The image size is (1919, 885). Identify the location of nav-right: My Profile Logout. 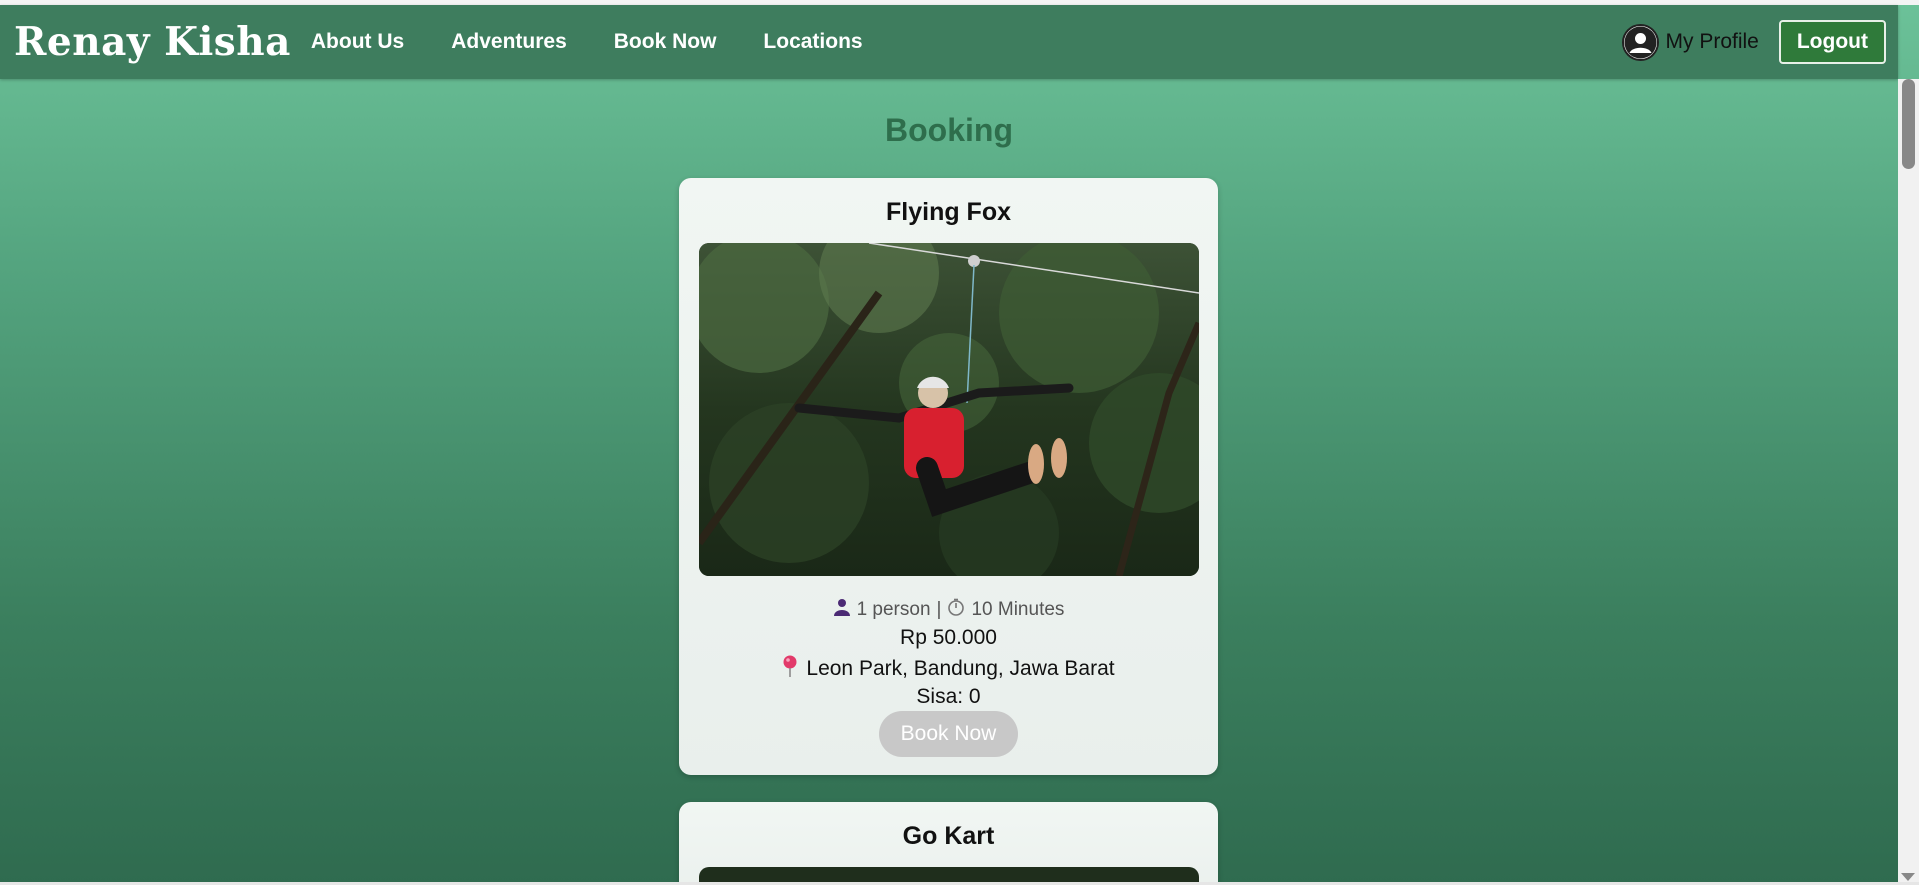
(1753, 42).